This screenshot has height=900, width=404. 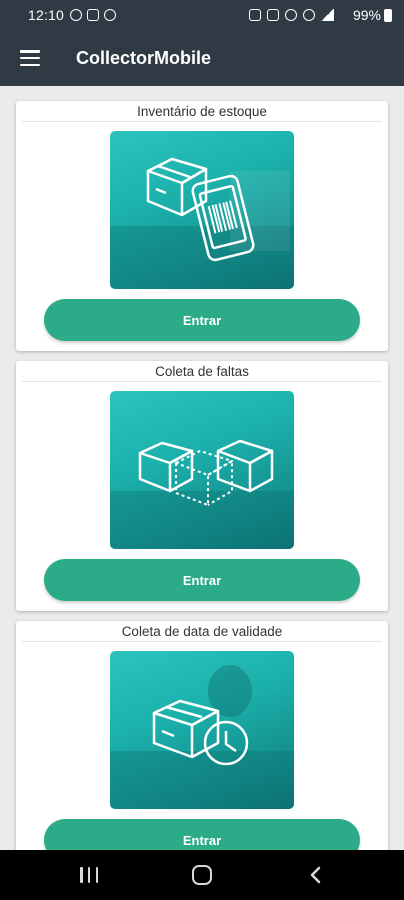 What do you see at coordinates (327, 15) in the screenshot?
I see `signal-icon` at bounding box center [327, 15].